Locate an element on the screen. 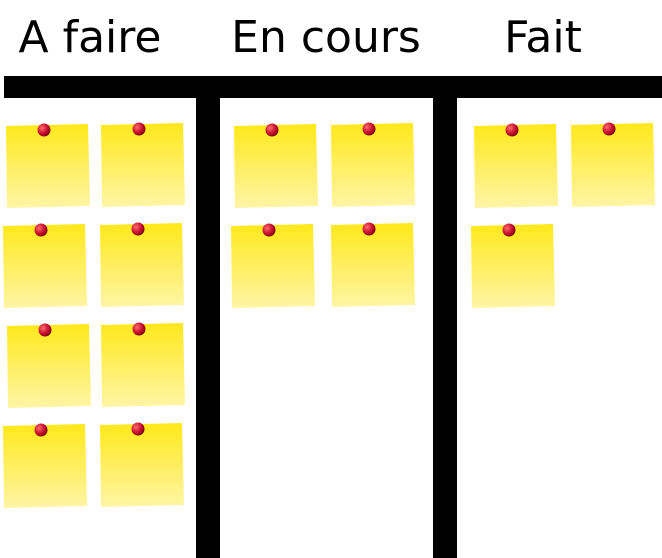 This screenshot has height=558, width=662. column-title-in-progress: En cours is located at coordinates (326, 37).